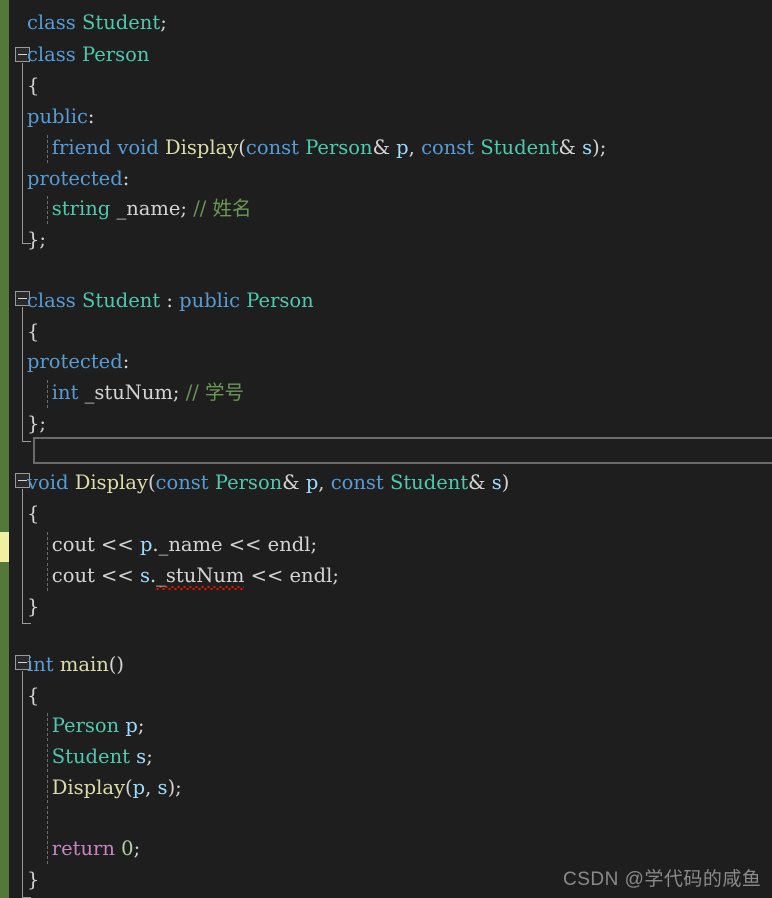 The height and width of the screenshot is (898, 772). Describe the element at coordinates (386, 23) in the screenshot. I see `code-line: class Student;` at that location.